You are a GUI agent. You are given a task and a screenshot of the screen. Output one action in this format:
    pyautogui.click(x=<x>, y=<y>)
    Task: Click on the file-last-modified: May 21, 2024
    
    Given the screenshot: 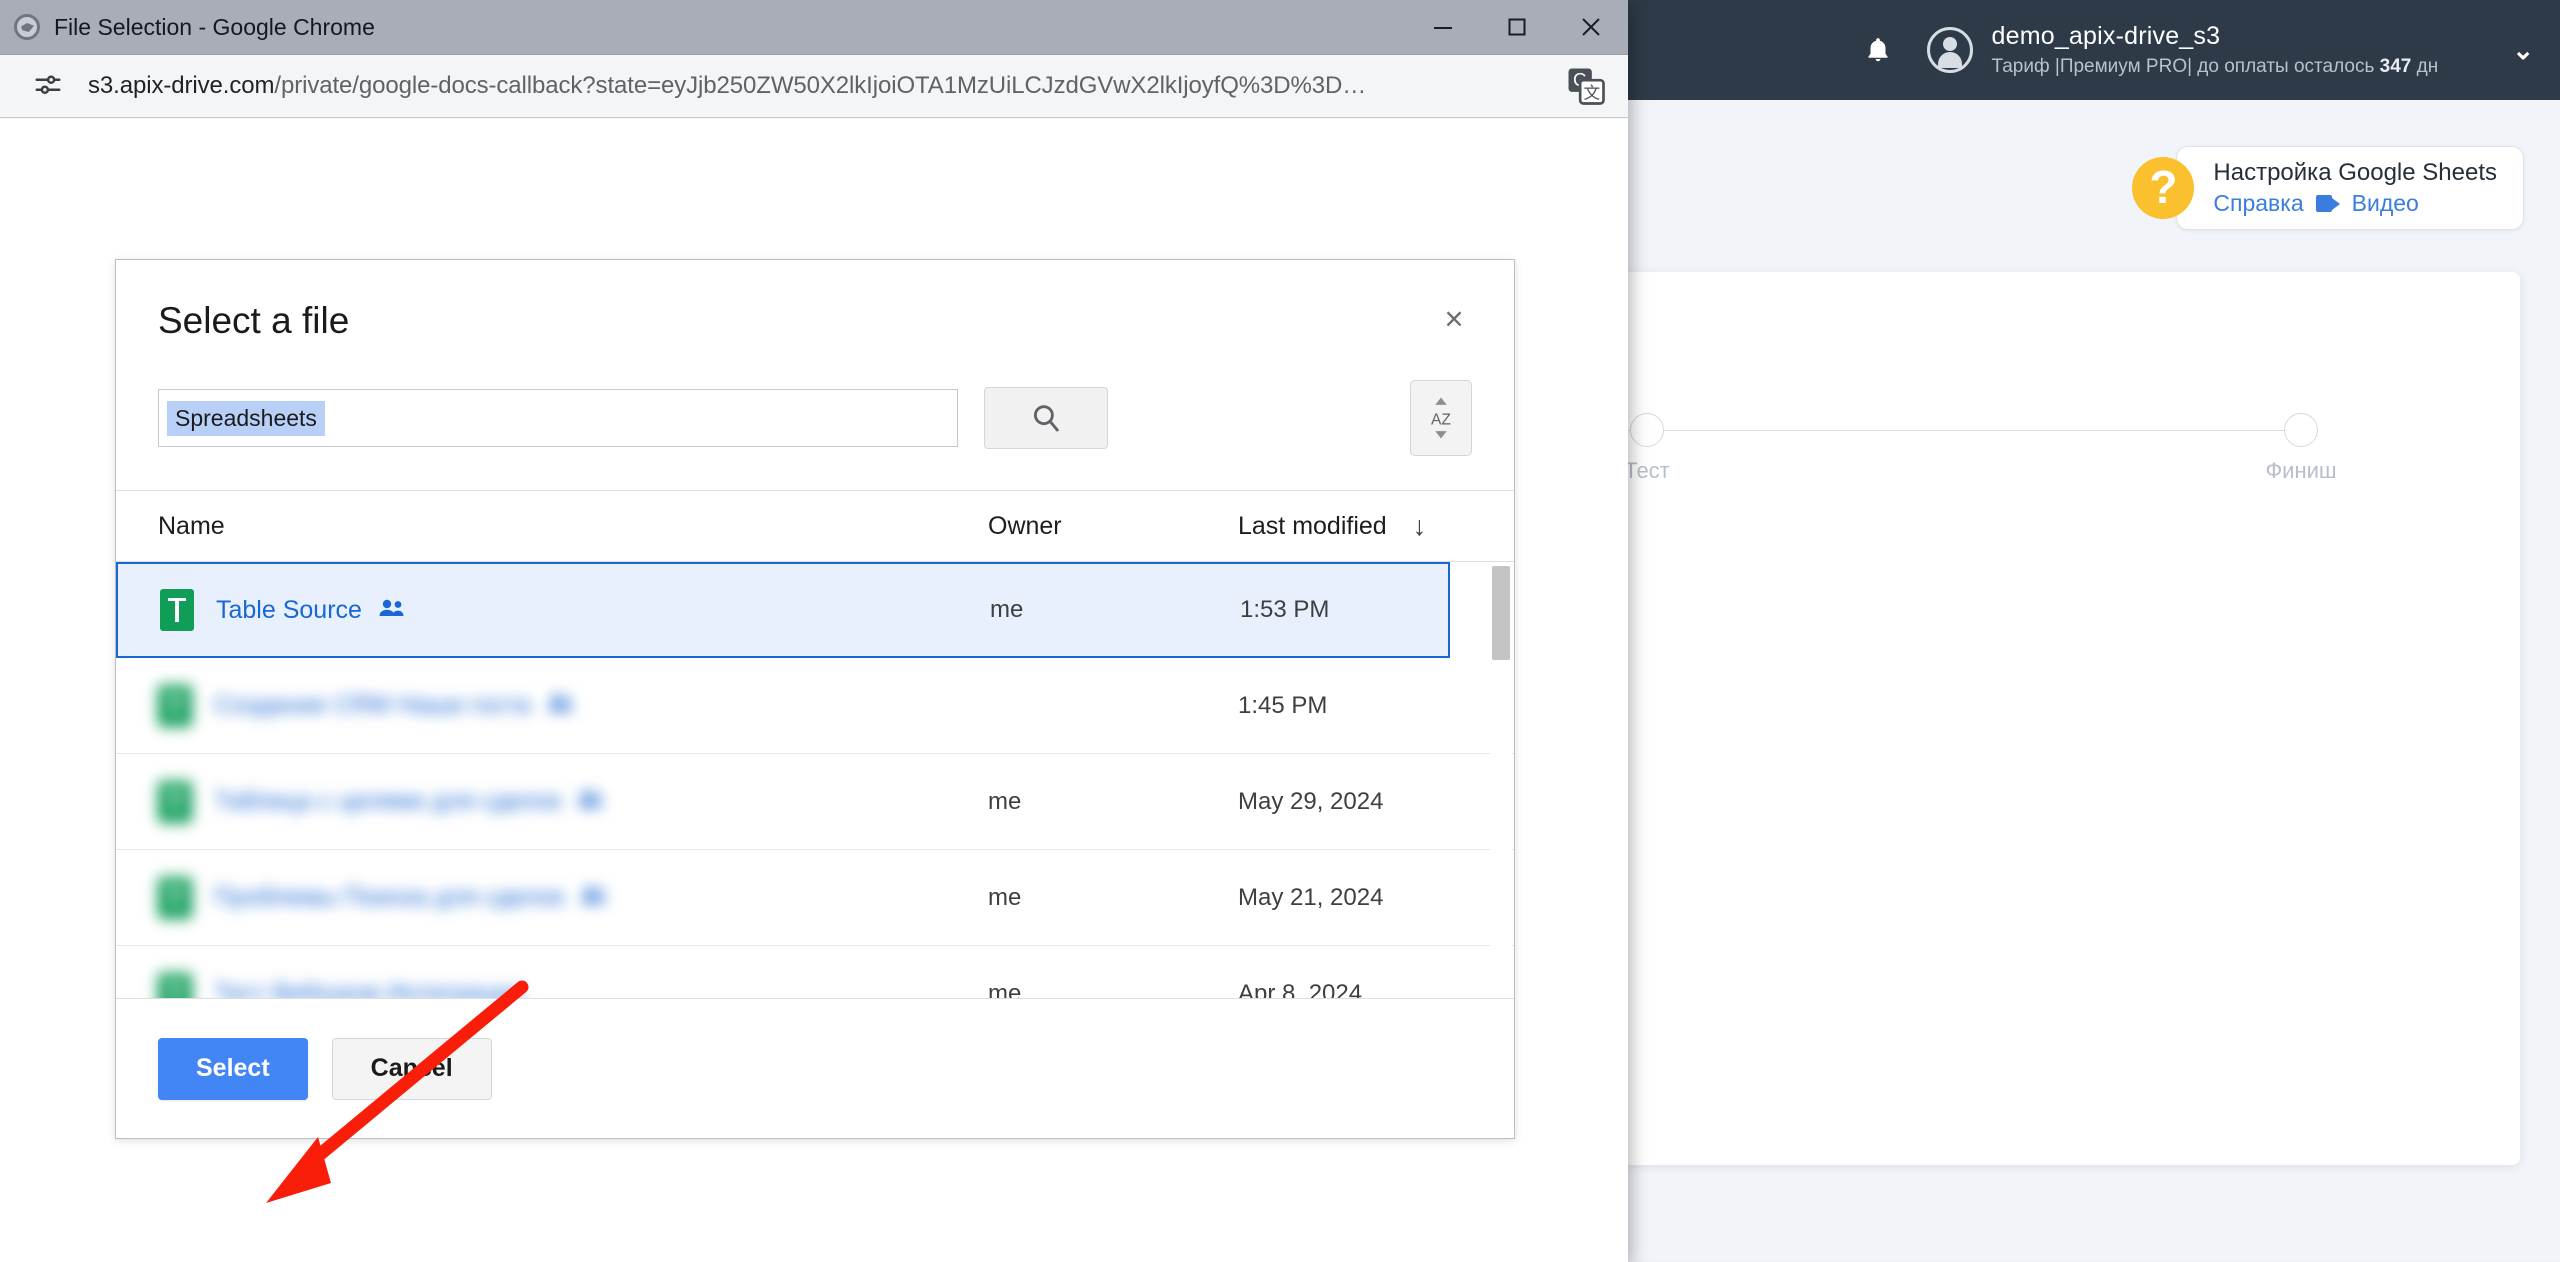 What is the action you would take?
    pyautogui.click(x=1355, y=898)
    